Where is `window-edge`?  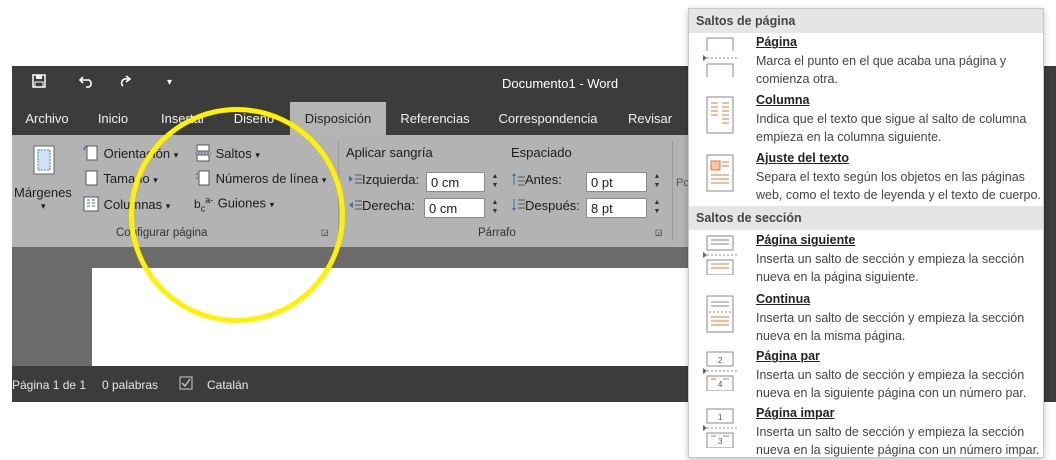 window-edge is located at coordinates (1050, 234).